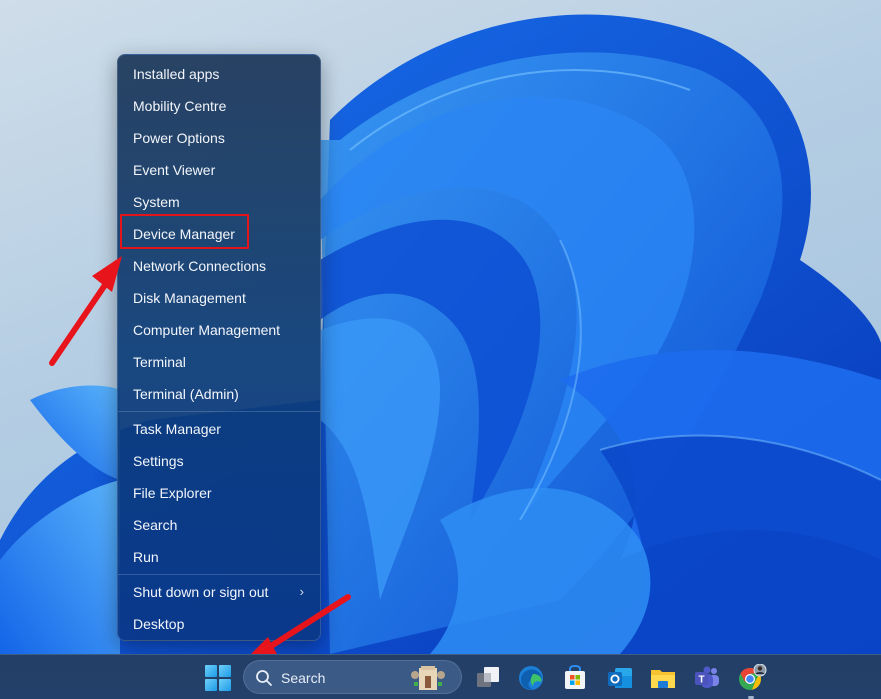  I want to click on search-placeholder: Search, so click(303, 678).